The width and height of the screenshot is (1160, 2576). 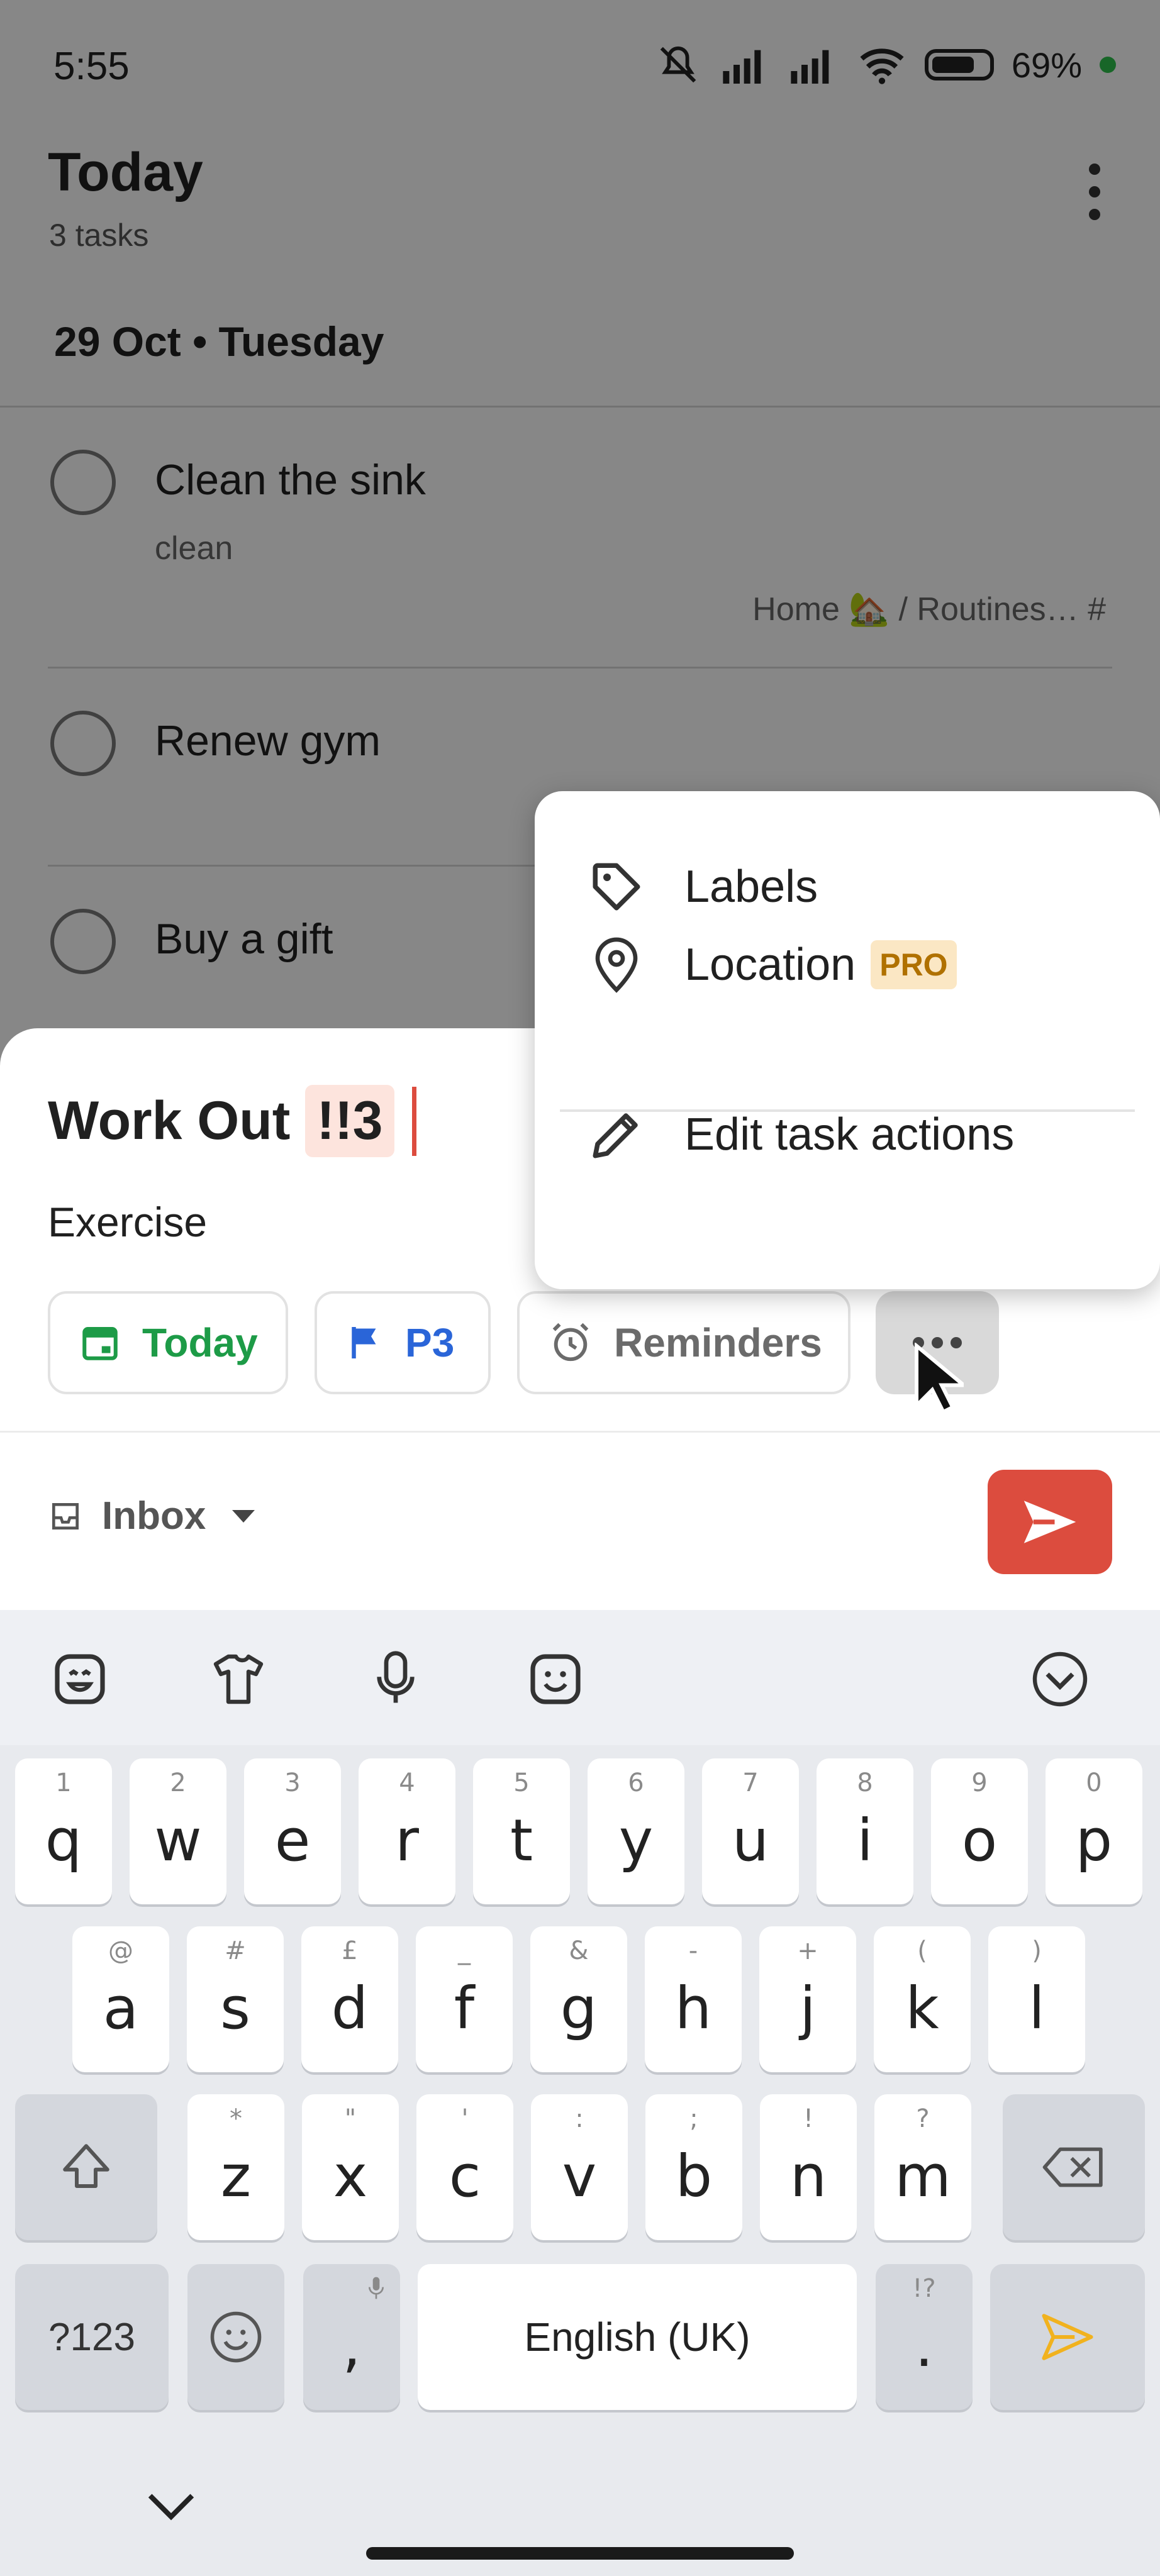 I want to click on space-key: English (UK), so click(x=637, y=2337).